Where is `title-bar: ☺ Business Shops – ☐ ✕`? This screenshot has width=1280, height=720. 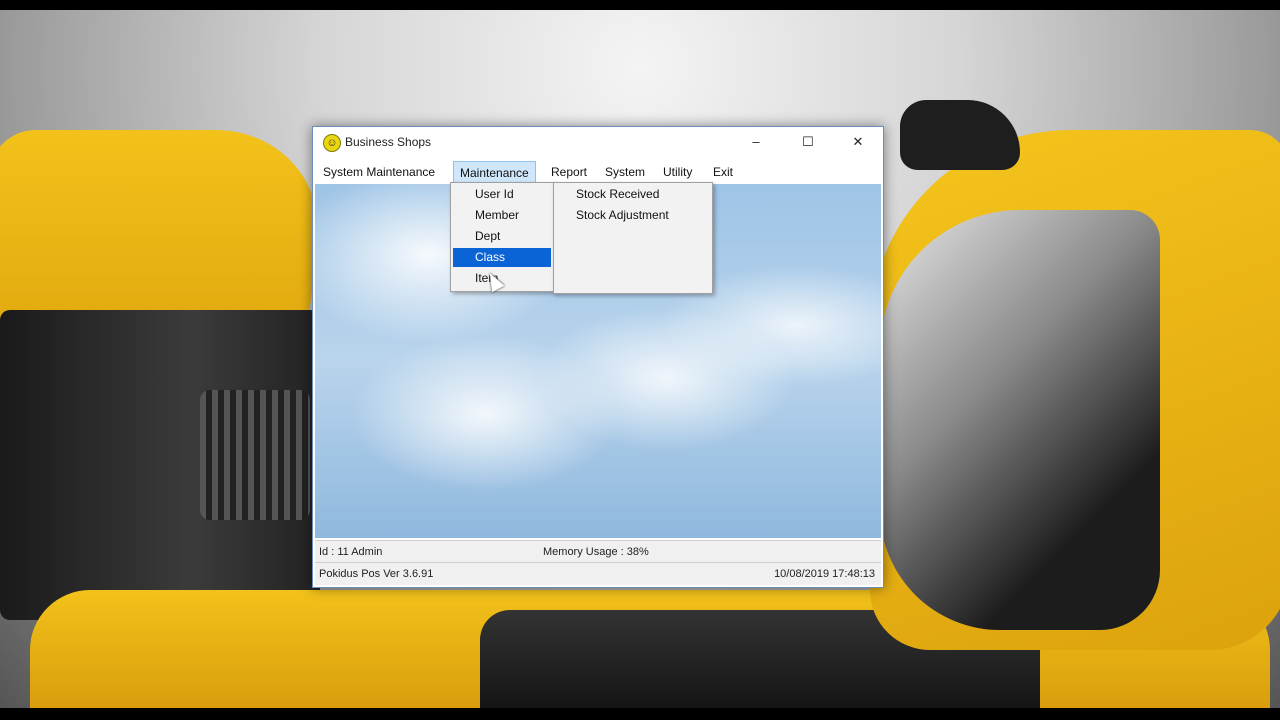
title-bar: ☺ Business Shops – ☐ ✕ is located at coordinates (598, 142).